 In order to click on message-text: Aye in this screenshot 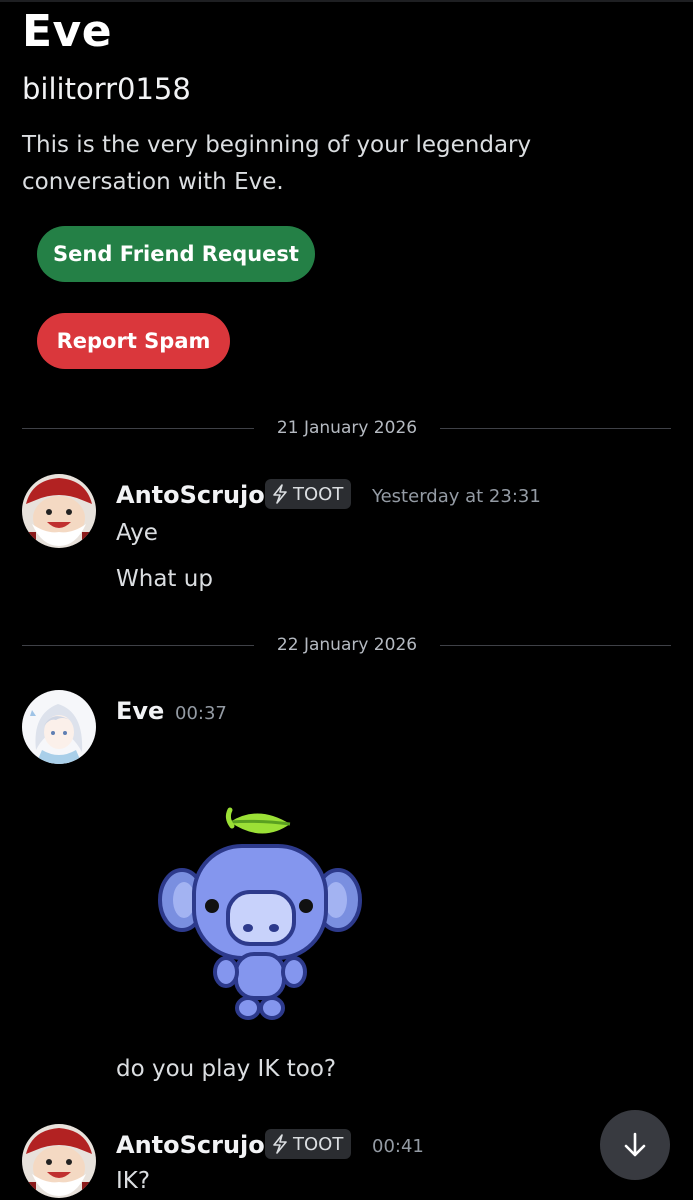, I will do `click(137, 533)`.